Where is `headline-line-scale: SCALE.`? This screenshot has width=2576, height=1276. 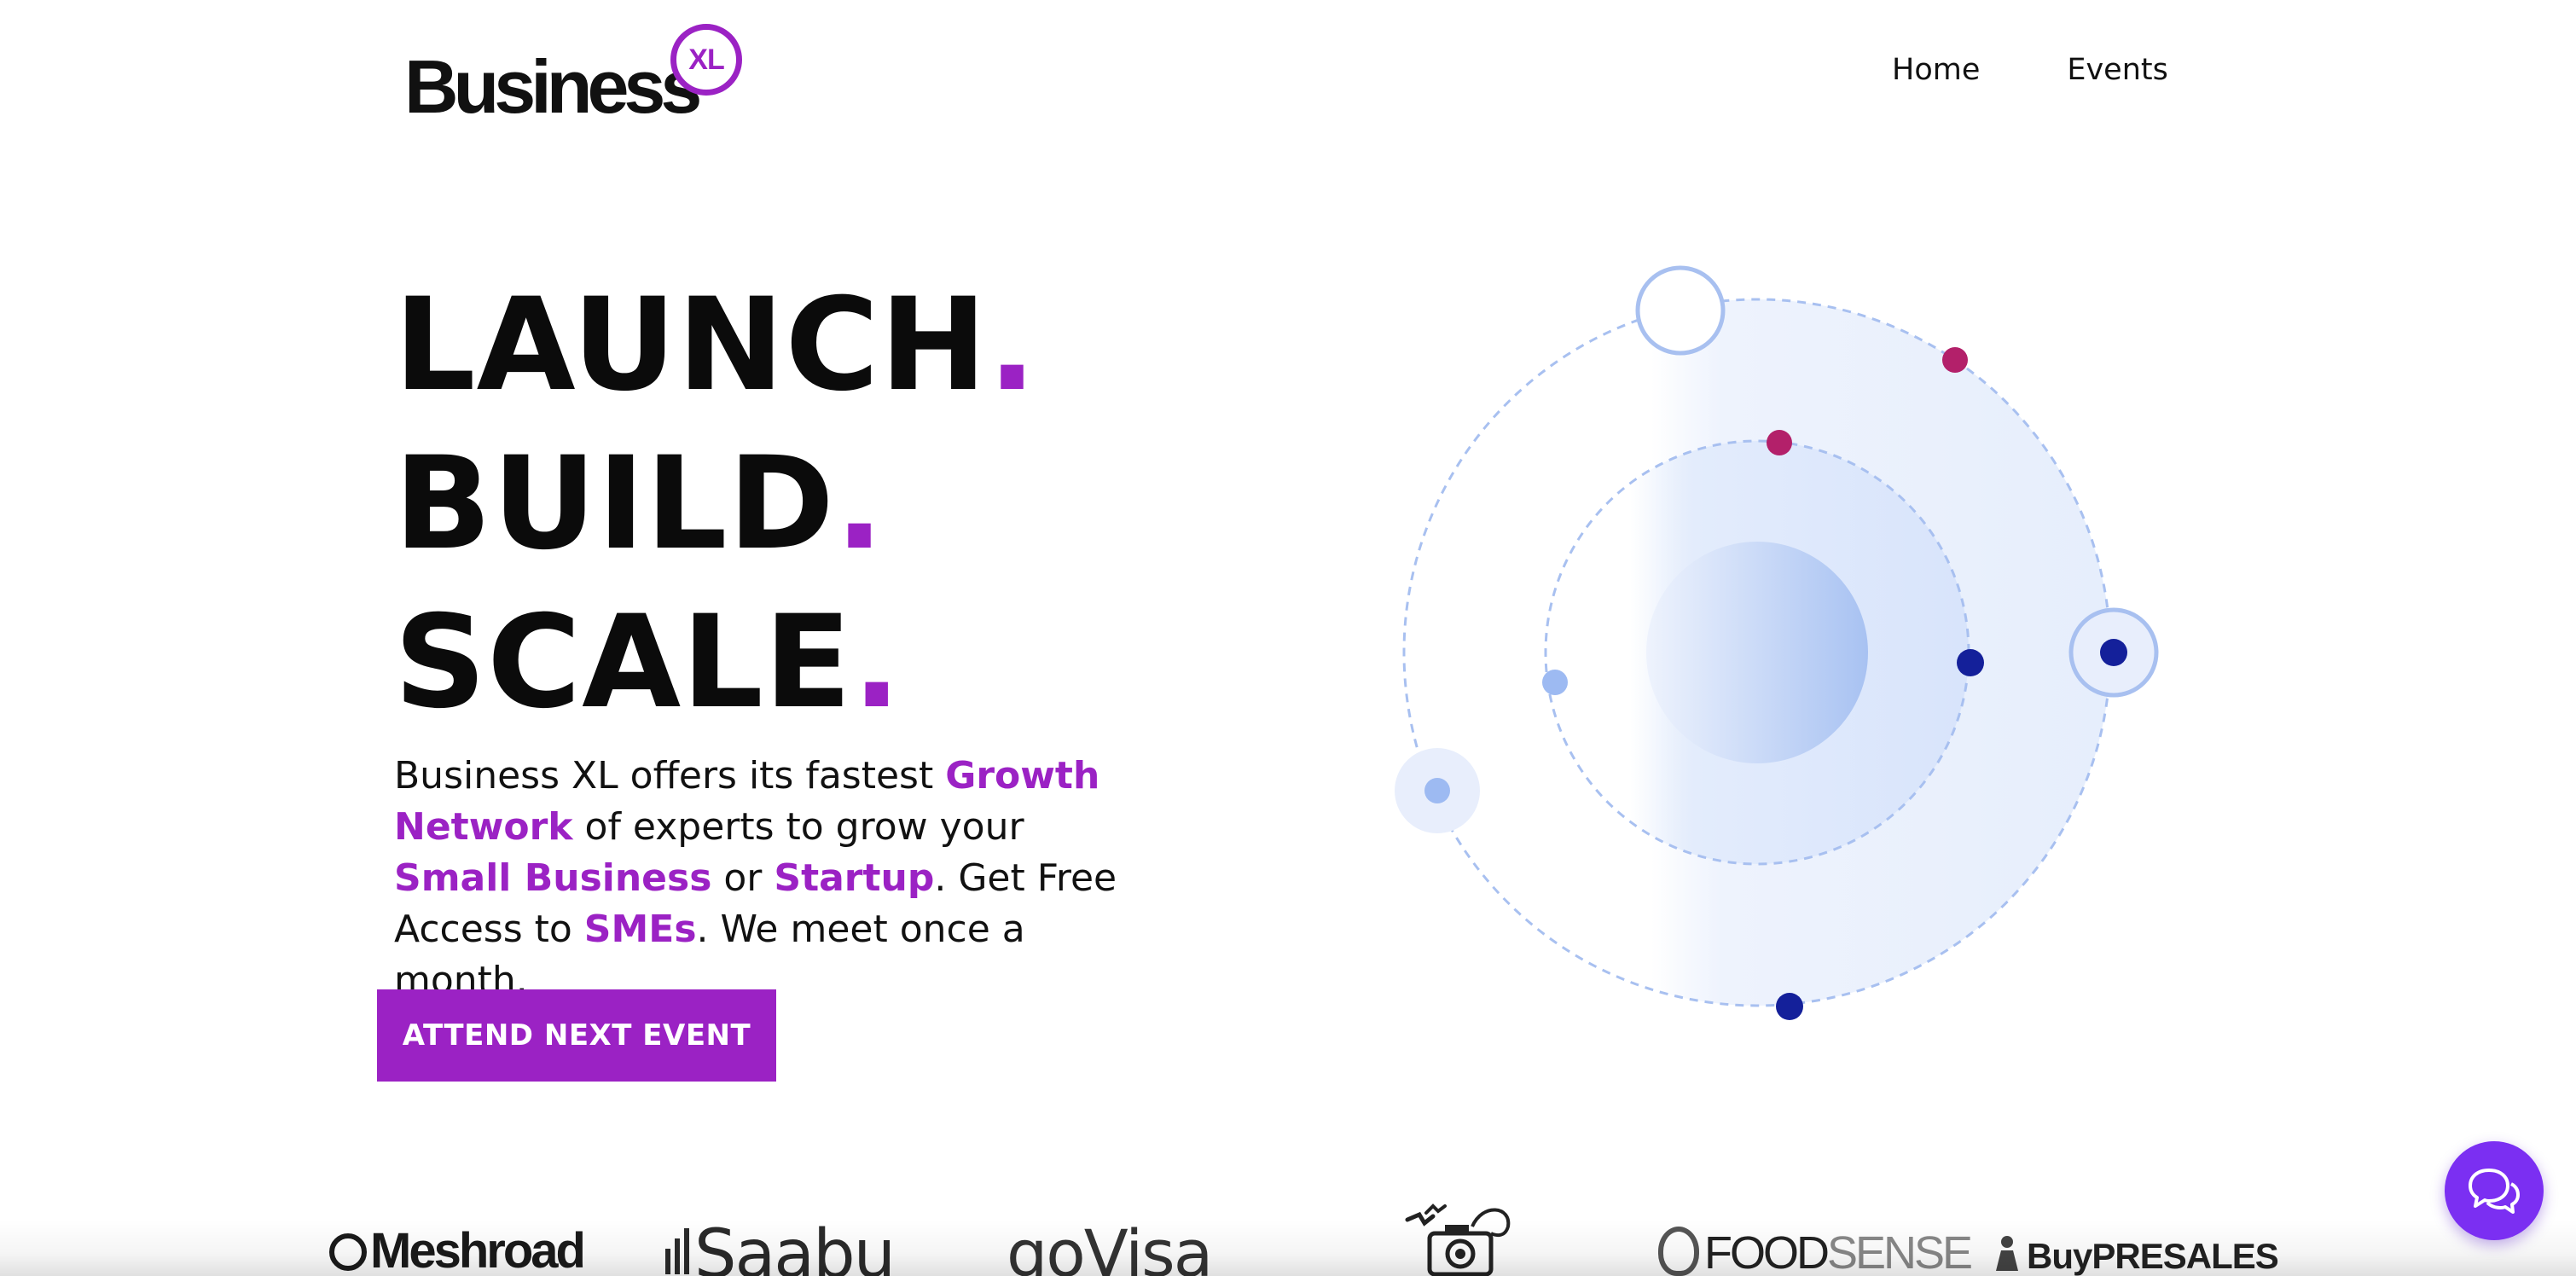 headline-line-scale: SCALE. is located at coordinates (648, 663).